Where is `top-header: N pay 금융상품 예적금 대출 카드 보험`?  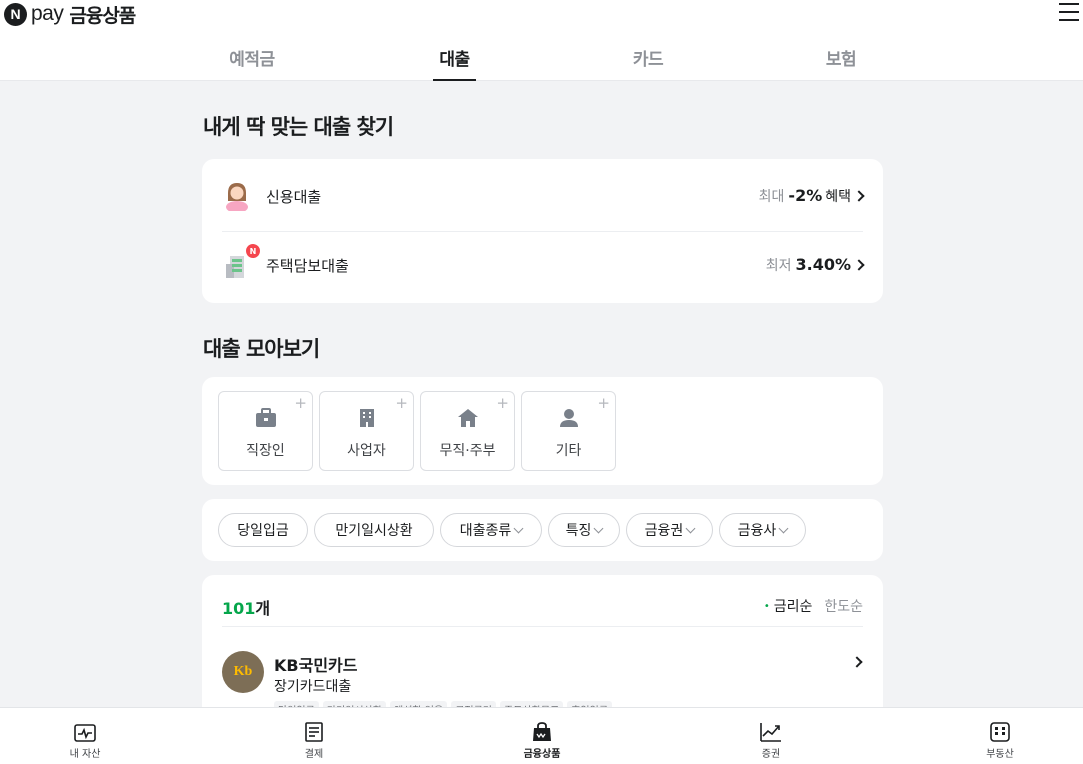
top-header: N pay 금융상품 예적금 대출 카드 보험 is located at coordinates (541, 40).